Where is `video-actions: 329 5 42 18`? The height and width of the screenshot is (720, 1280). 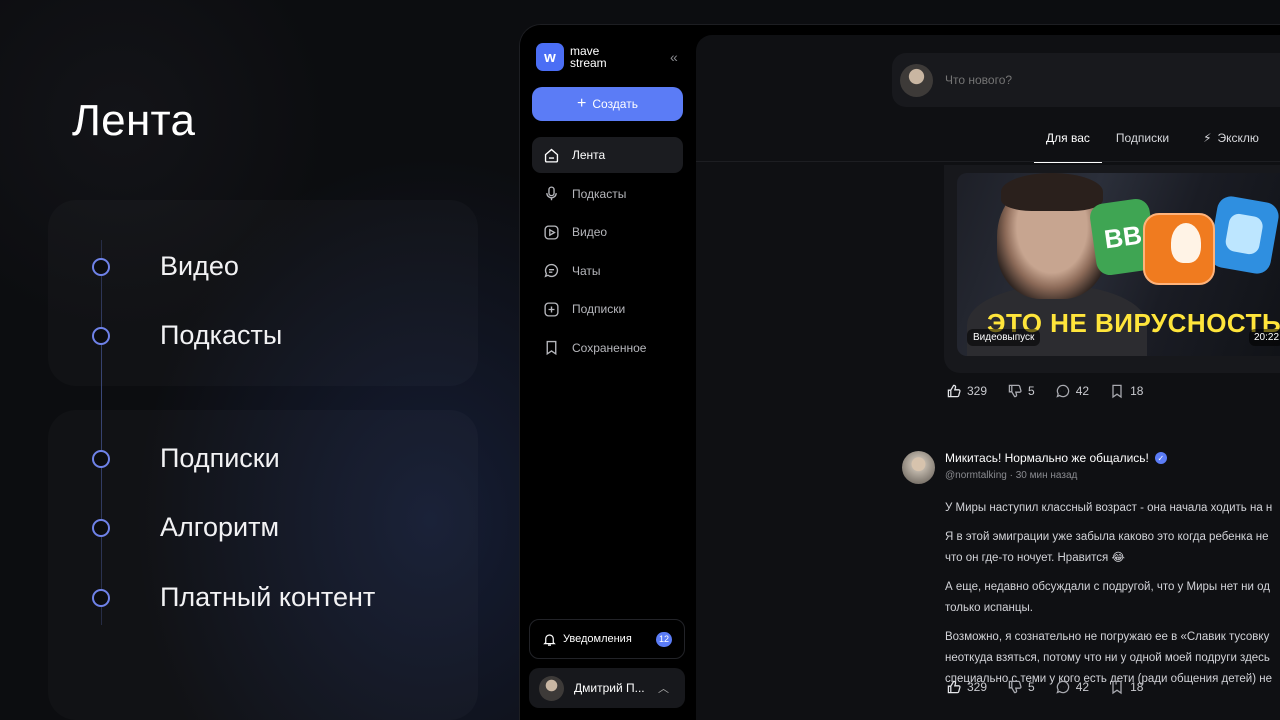 video-actions: 329 5 42 18 is located at coordinates (1054, 391).